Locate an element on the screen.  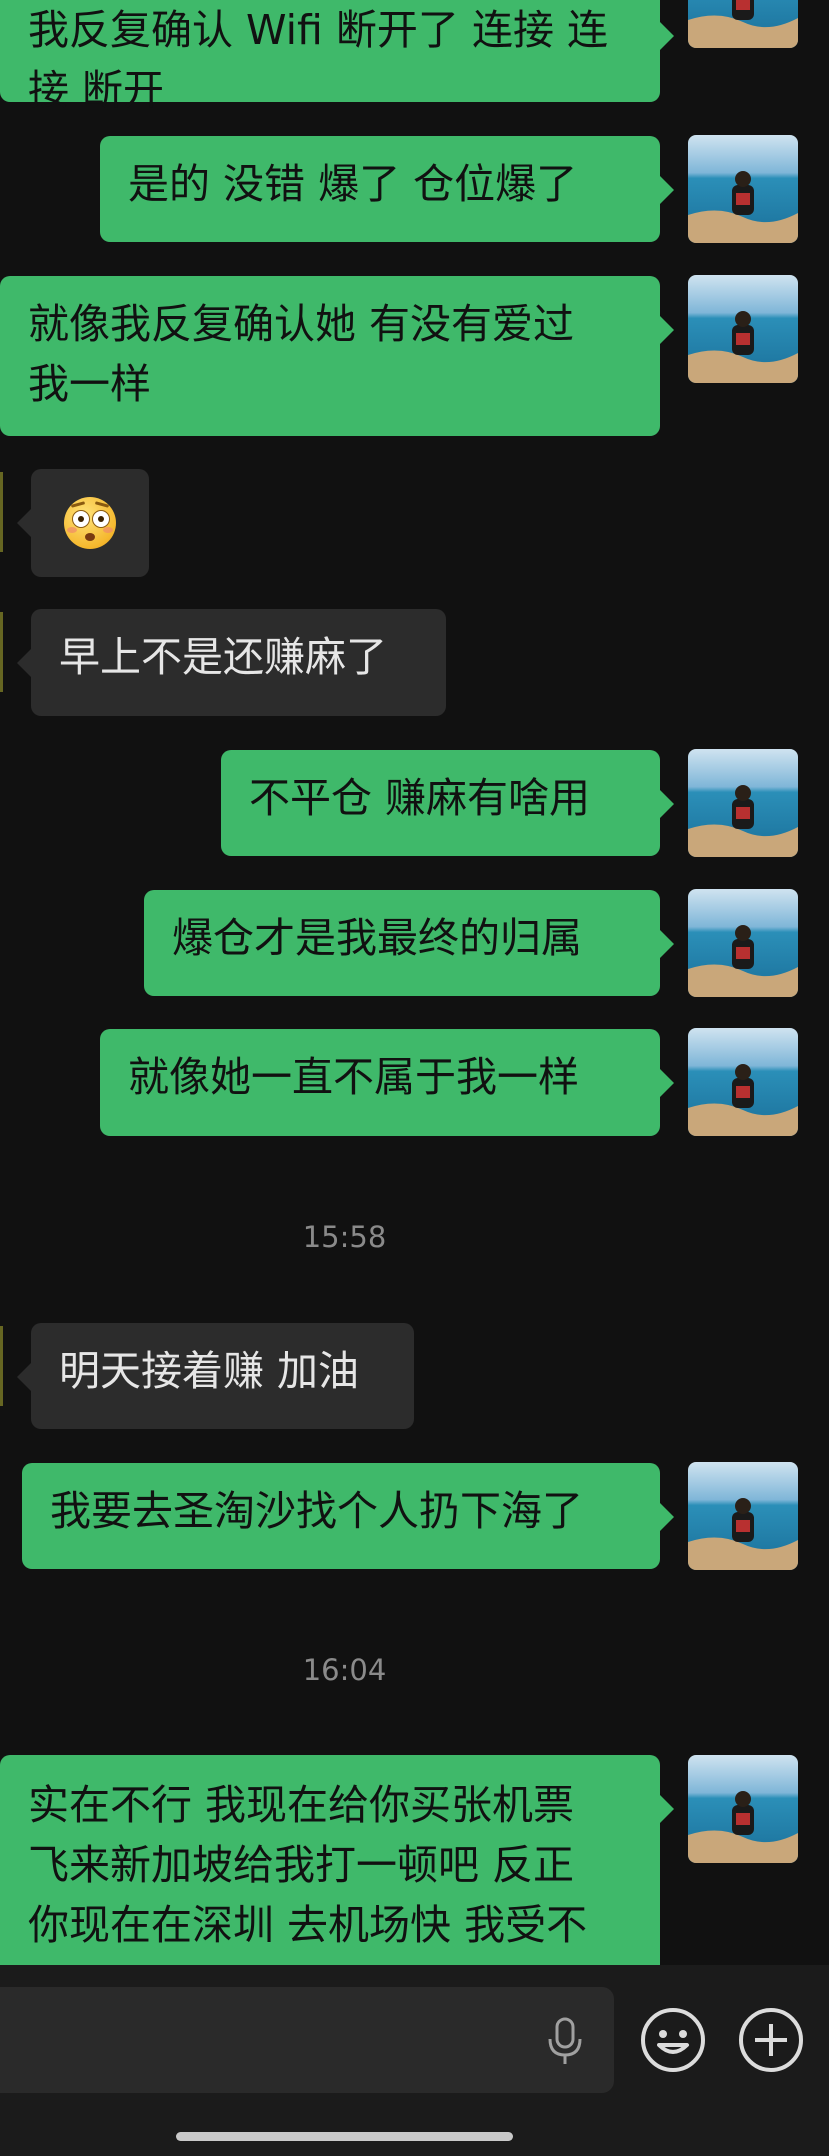
message-text-line: 是的 没错 爆了 仓位爆了 is located at coordinates (353, 184).